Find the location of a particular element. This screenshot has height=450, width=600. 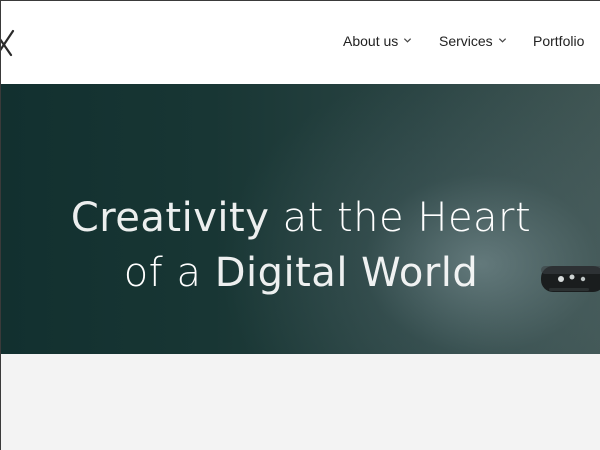

hero-title-text: of a is located at coordinates (169, 272).